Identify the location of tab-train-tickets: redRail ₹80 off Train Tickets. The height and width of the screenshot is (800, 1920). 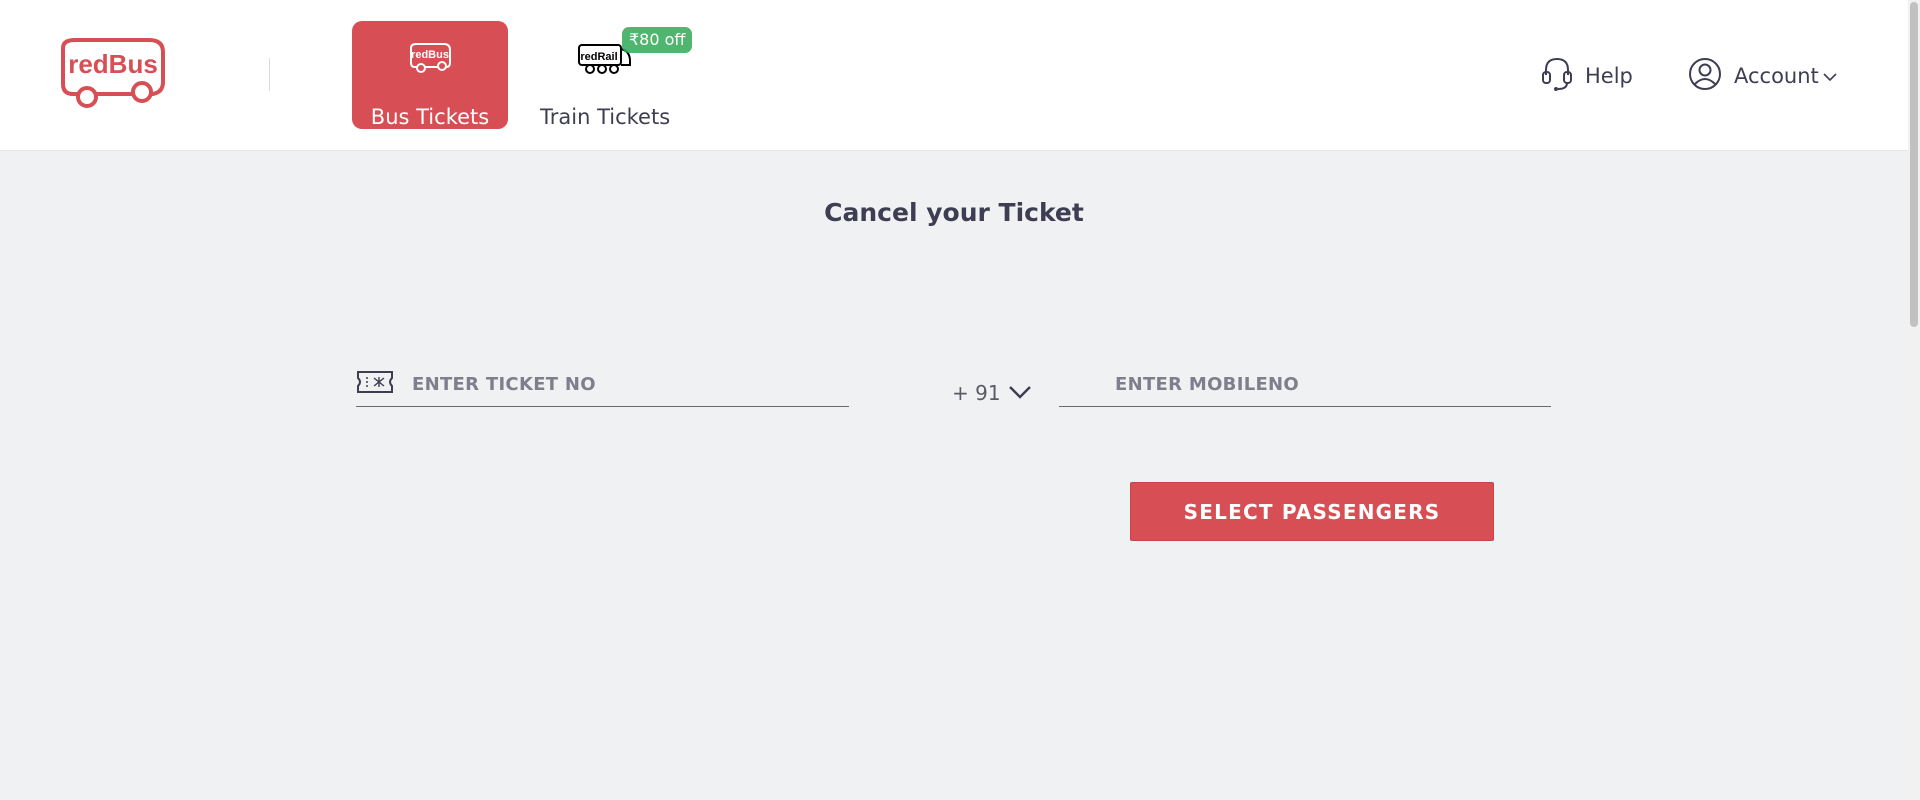
(615, 75).